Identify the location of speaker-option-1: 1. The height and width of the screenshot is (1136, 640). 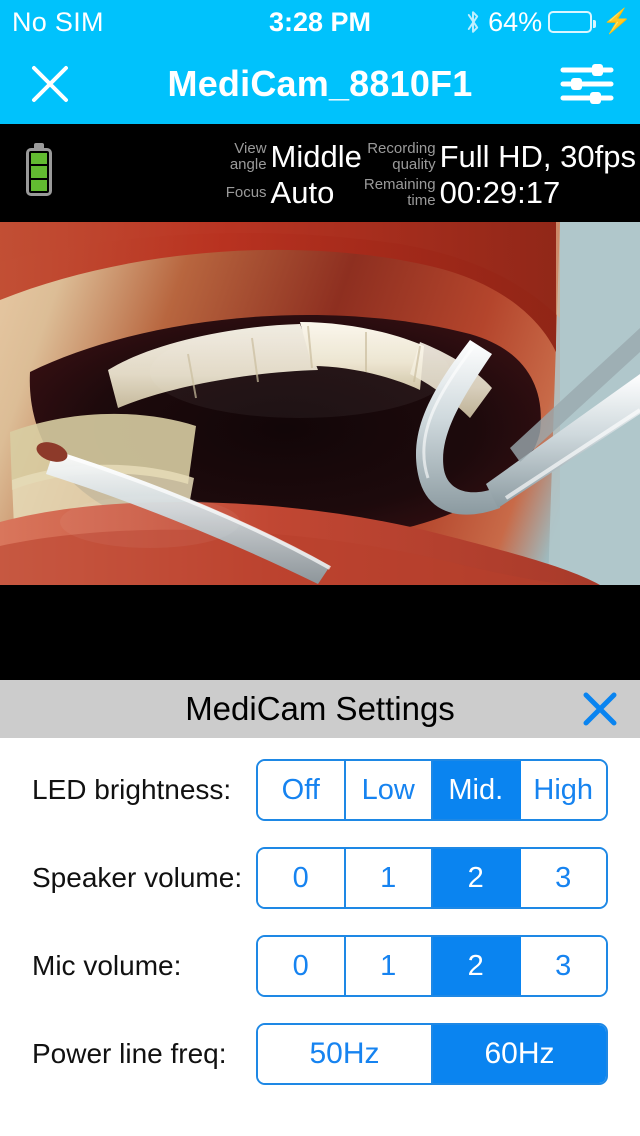
(389, 878).